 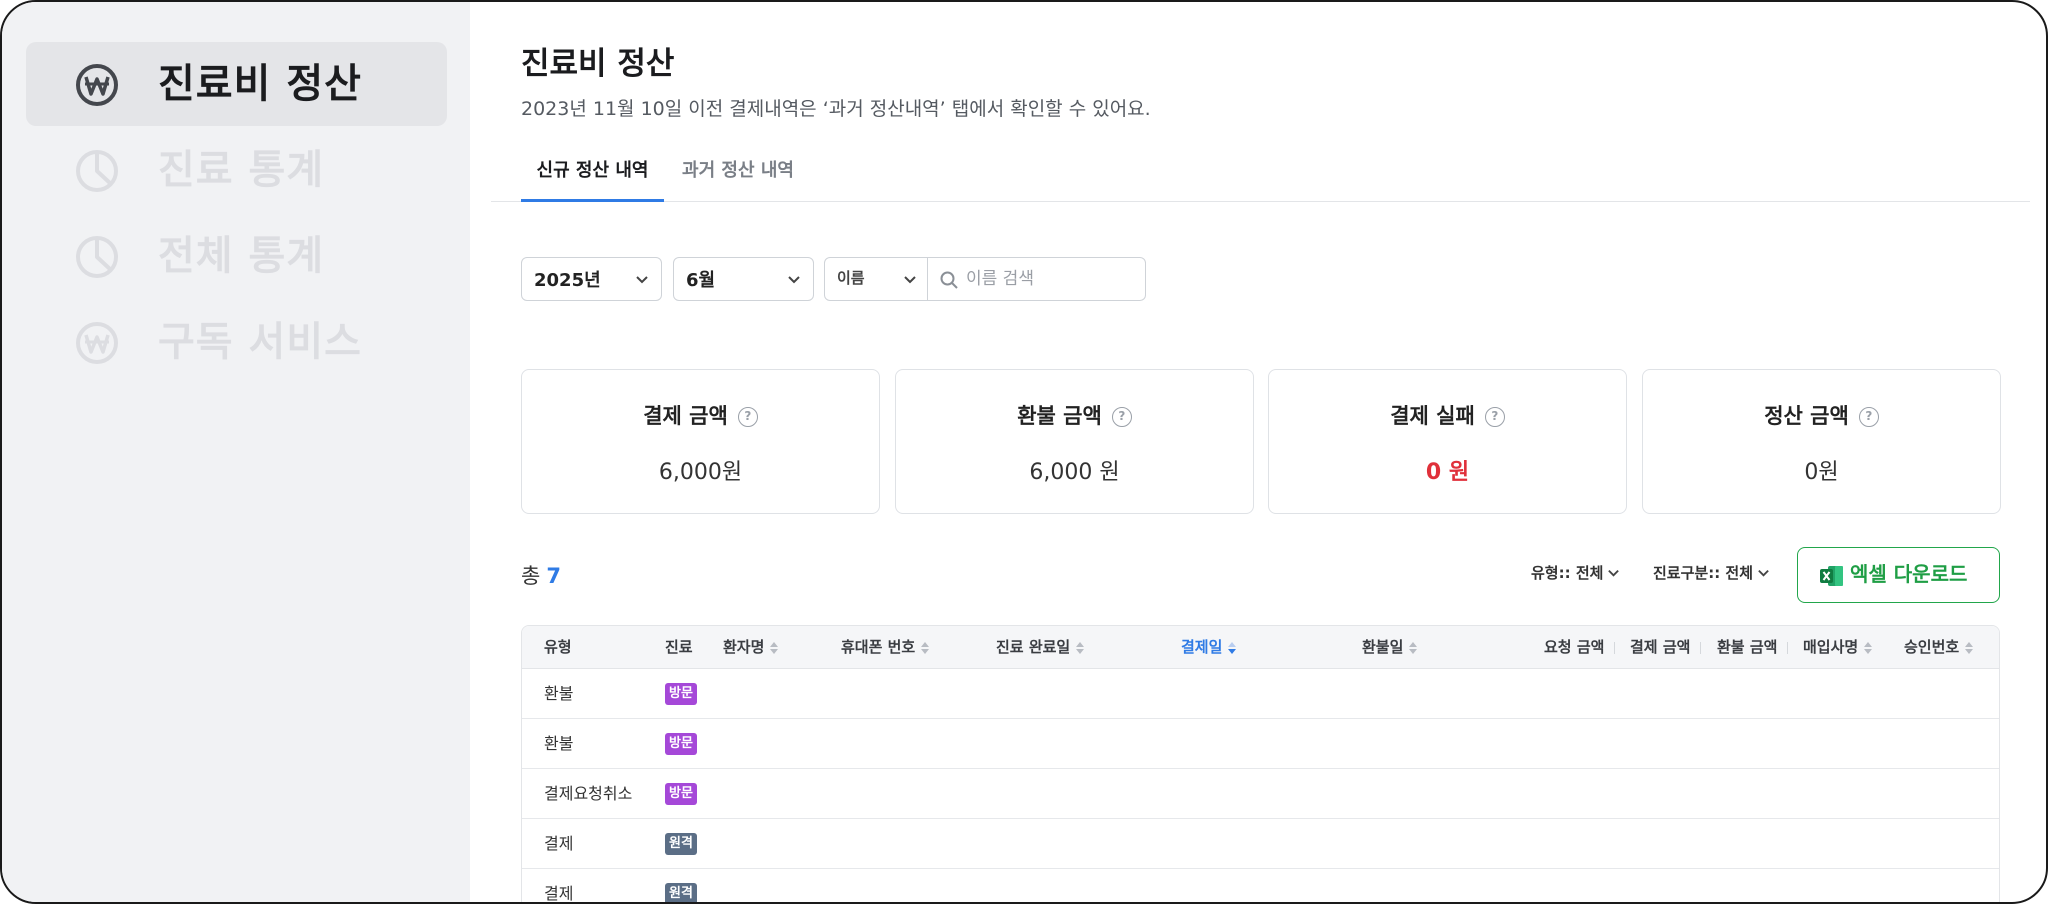 I want to click on total-label: 총, so click(x=531, y=576).